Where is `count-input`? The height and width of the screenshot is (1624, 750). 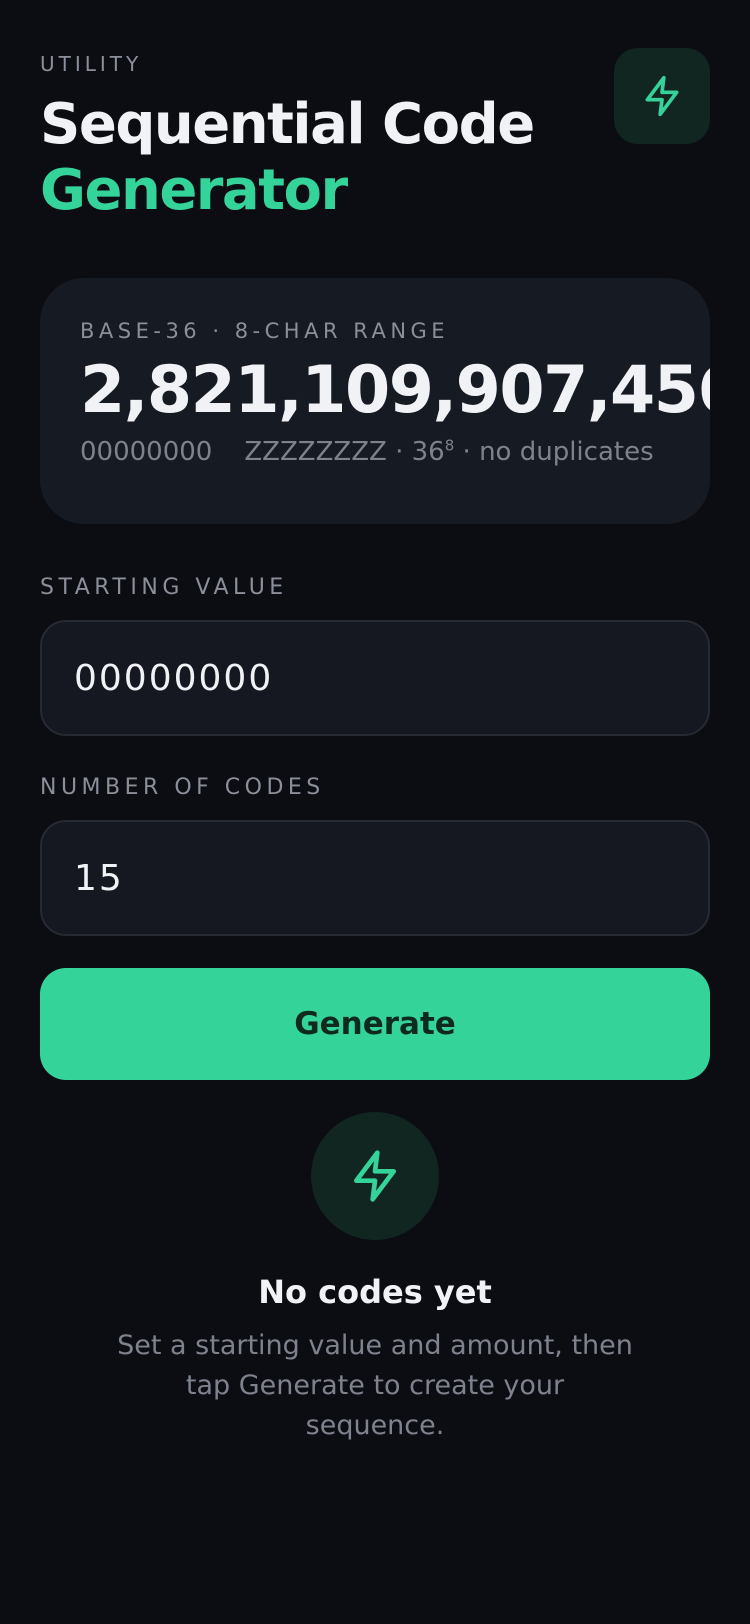 count-input is located at coordinates (375, 878).